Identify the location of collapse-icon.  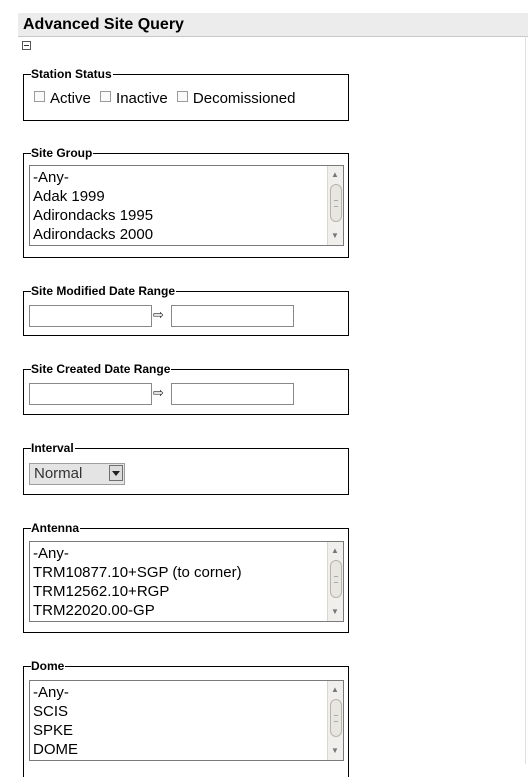
(26, 45).